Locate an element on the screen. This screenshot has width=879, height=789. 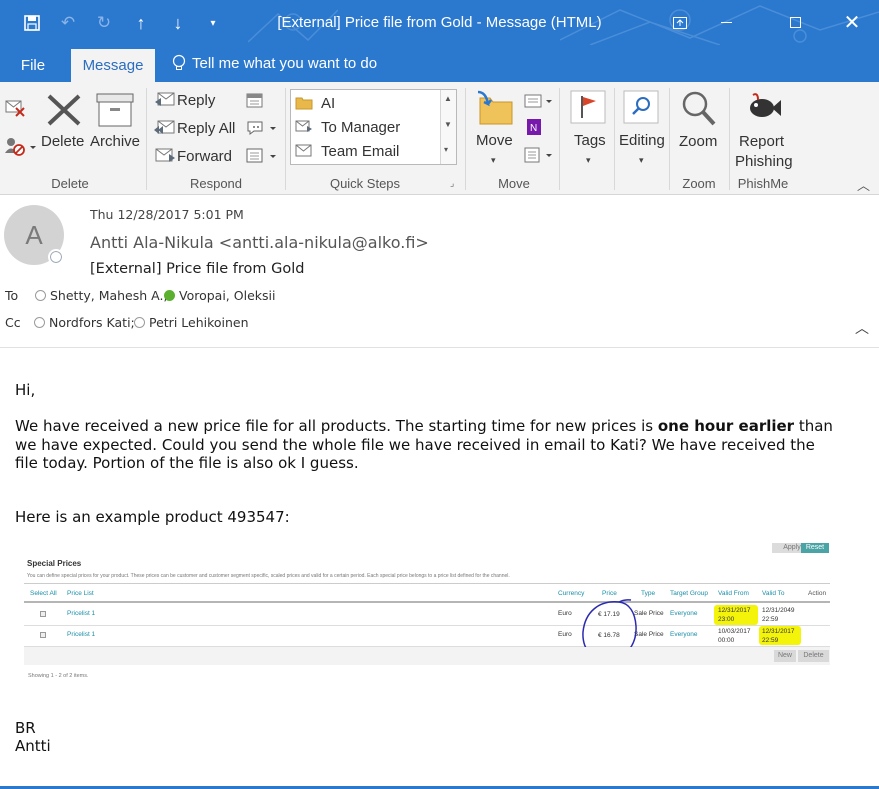
move-dropdown-icon: ▾ is located at coordinates (493, 160).